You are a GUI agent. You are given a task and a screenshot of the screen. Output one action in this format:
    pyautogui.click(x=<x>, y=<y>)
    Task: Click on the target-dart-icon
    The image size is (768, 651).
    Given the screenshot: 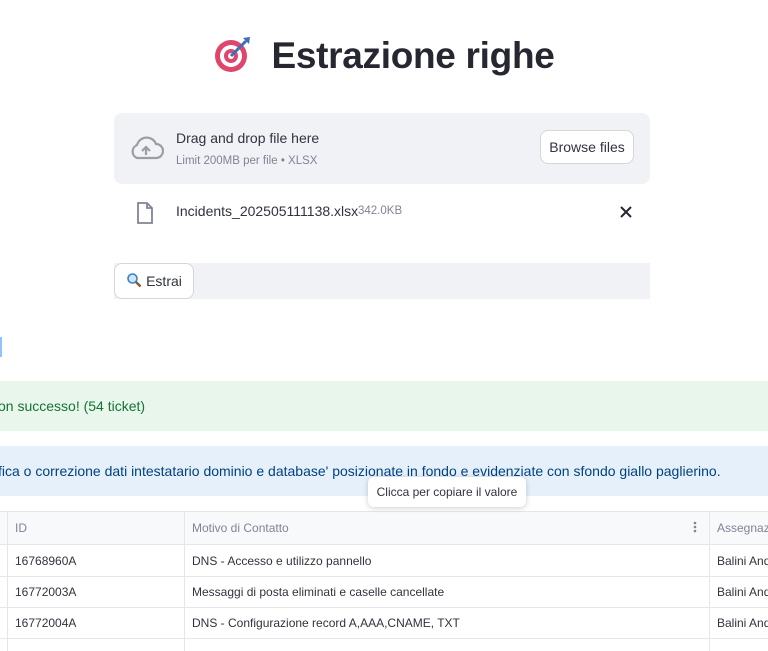 What is the action you would take?
    pyautogui.click(x=233, y=58)
    